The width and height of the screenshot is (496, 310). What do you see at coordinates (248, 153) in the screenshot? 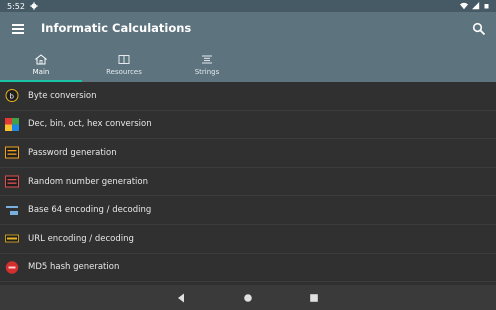
I see `list-item-password-generation: Password generation` at bounding box center [248, 153].